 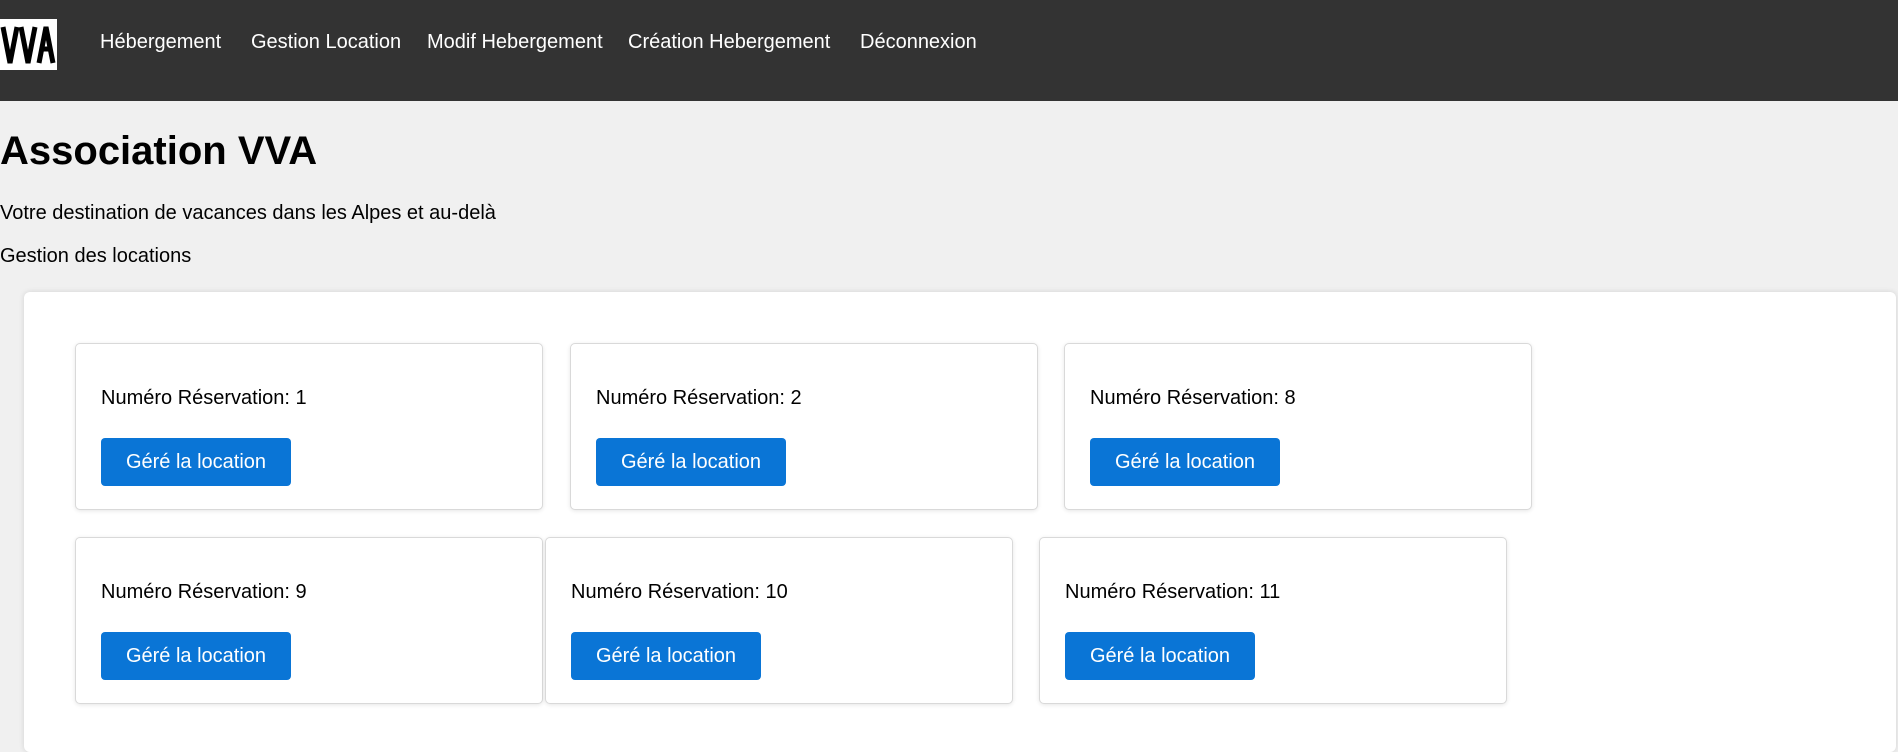 I want to click on reservation-card: Numéro Réservation: 9 Géré la location, so click(x=309, y=620).